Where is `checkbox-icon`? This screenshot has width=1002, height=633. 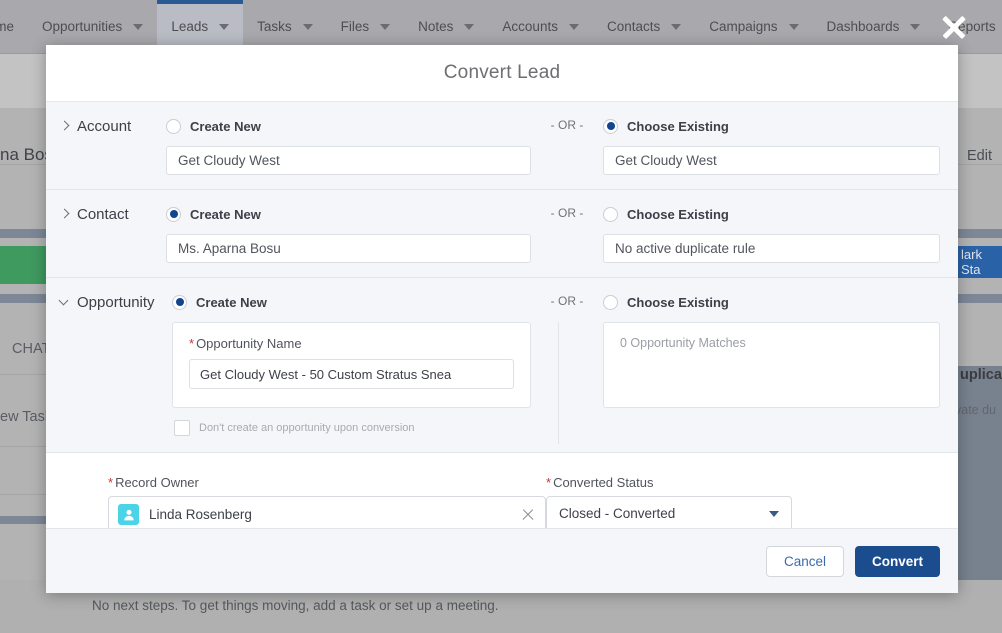 checkbox-icon is located at coordinates (182, 428).